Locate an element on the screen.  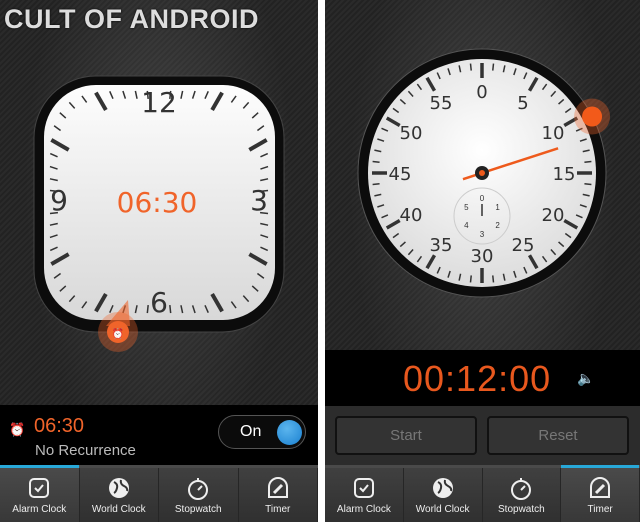
dial-label-10: 10 is located at coordinates (553, 133).